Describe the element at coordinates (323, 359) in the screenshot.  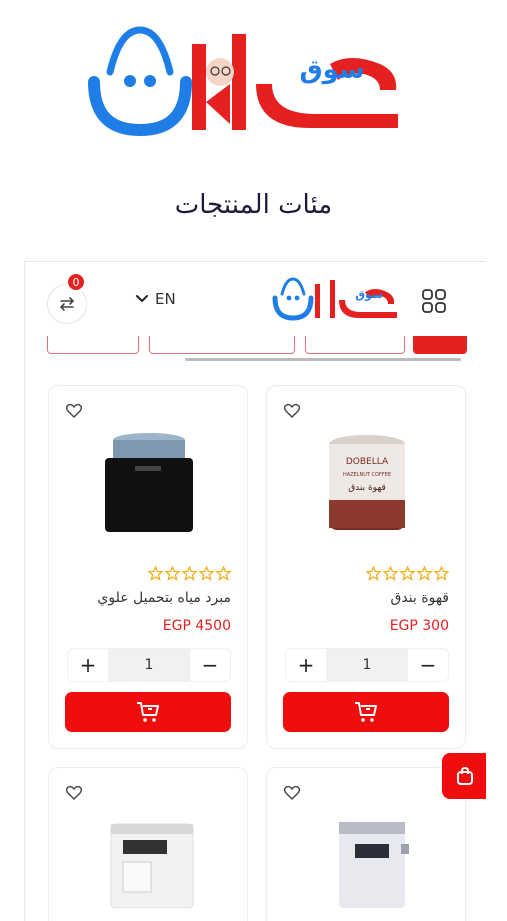
I see `chips-scrollbar` at that location.